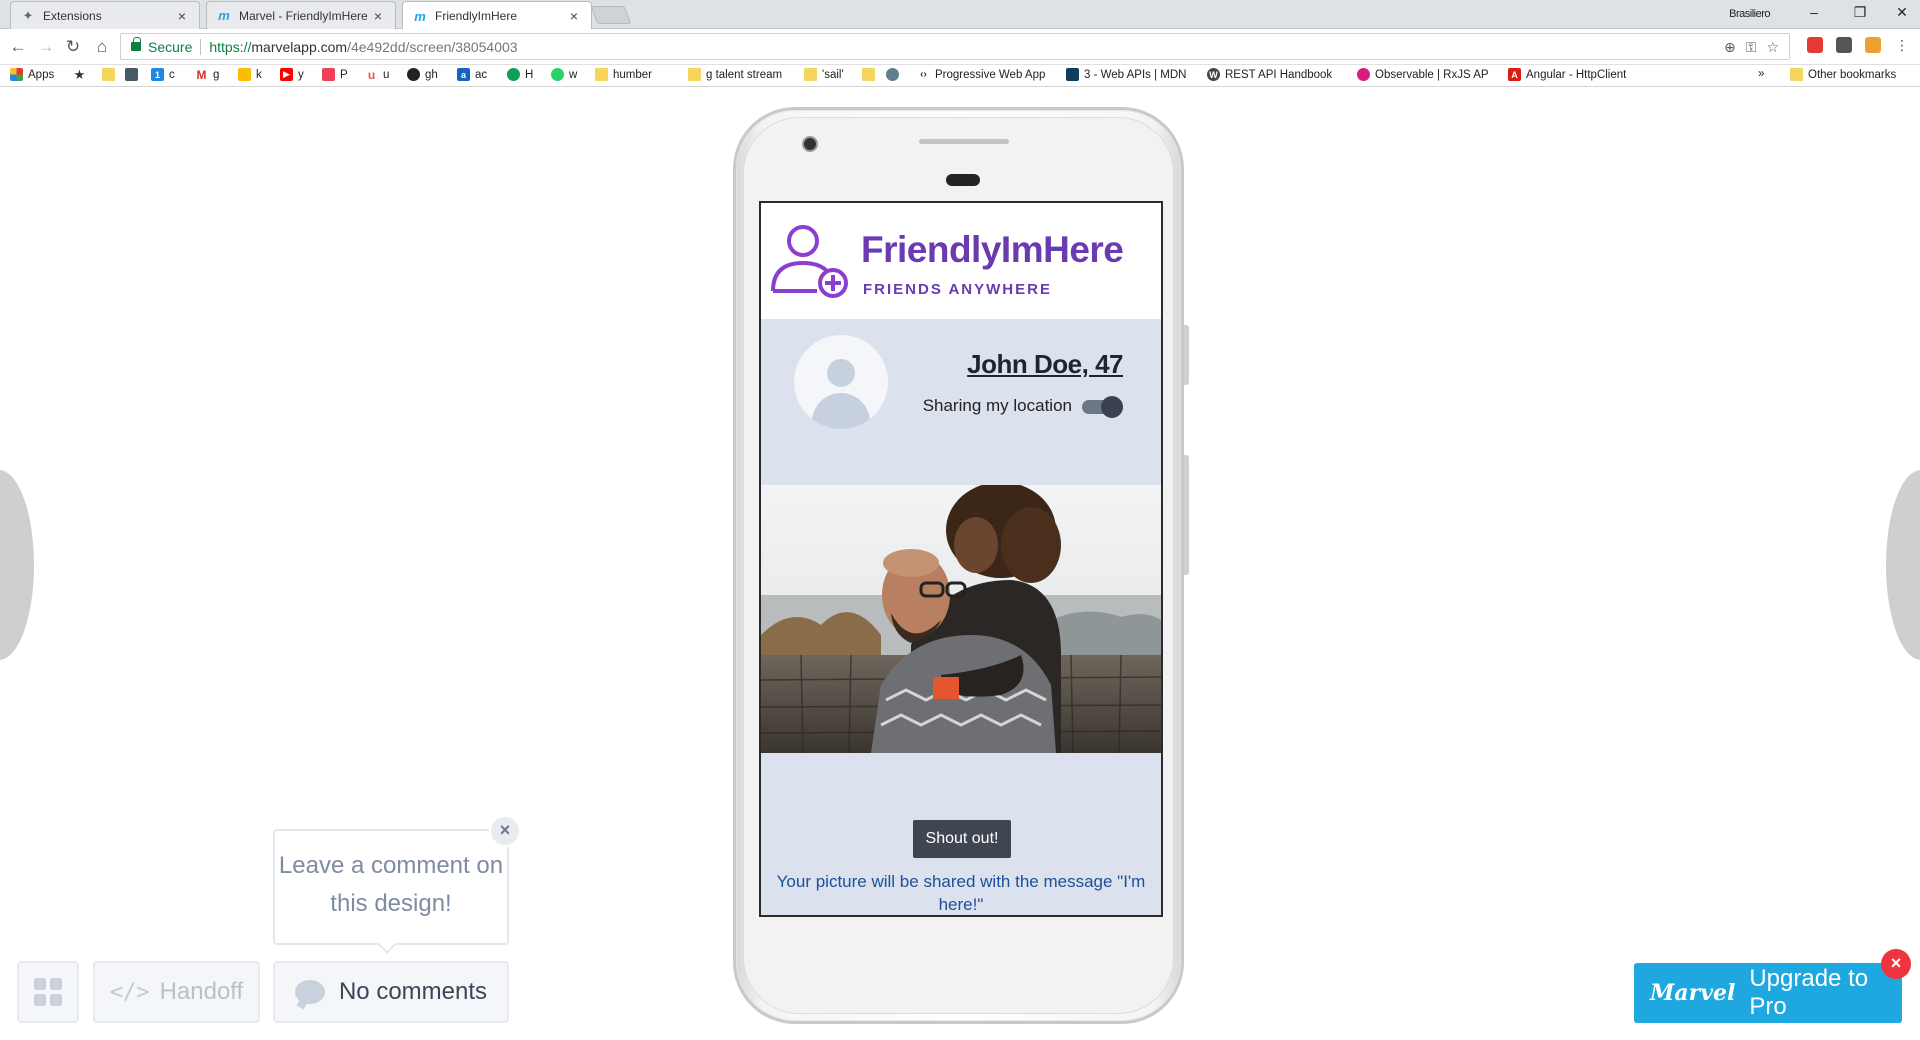 The image size is (1920, 1040). Describe the element at coordinates (809, 261) in the screenshot. I see `add-friend-icon` at that location.